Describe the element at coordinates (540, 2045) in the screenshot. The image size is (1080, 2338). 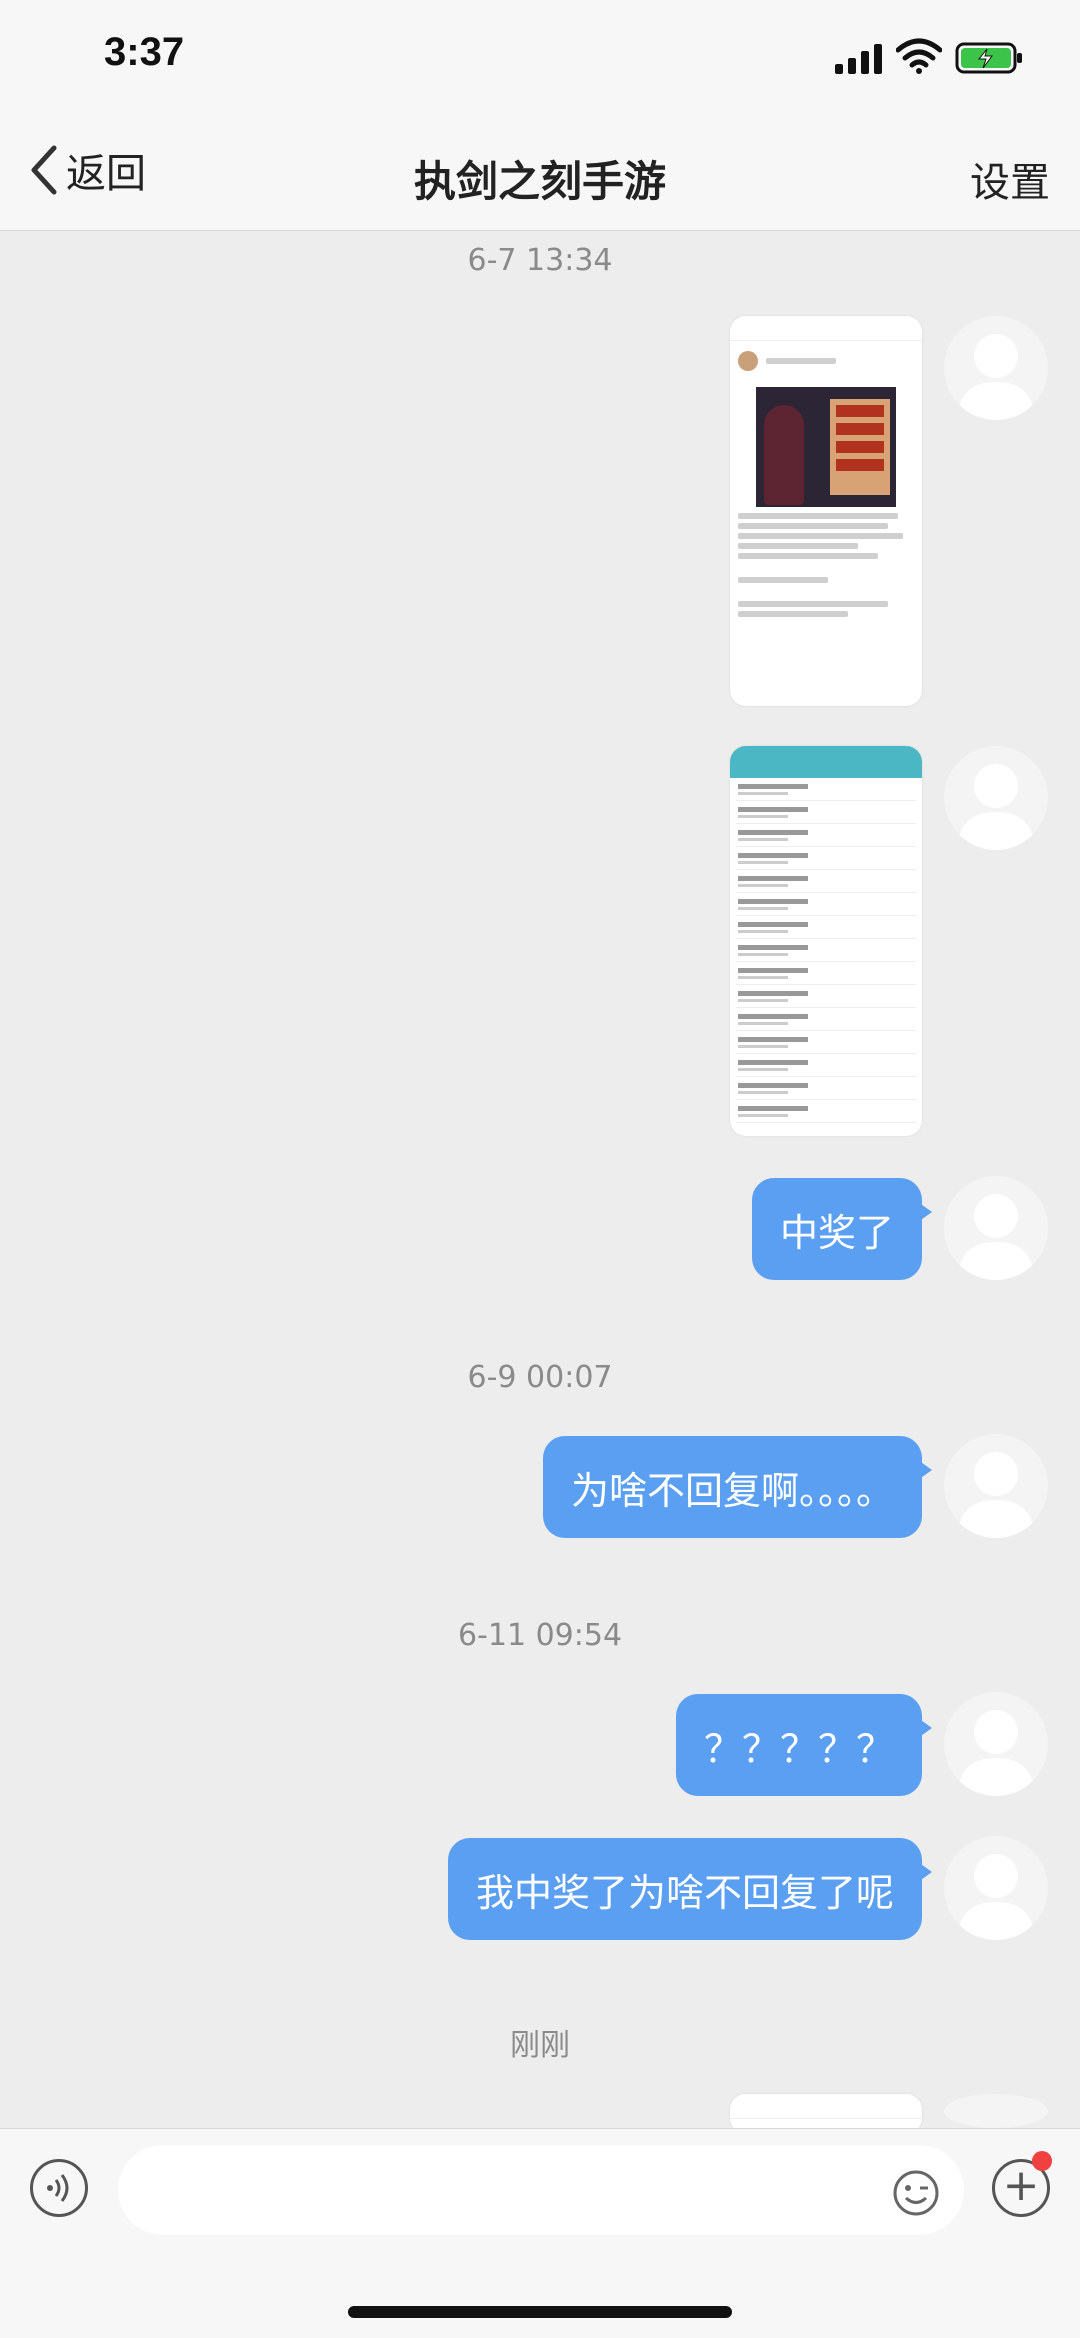
I see `chat-timestamp: 刚刚` at that location.